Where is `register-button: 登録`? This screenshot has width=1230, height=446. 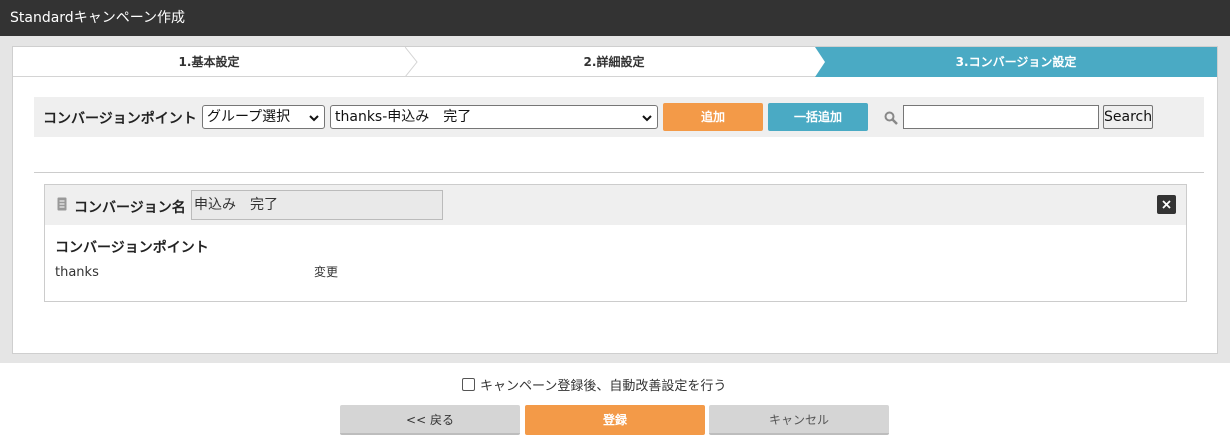
register-button: 登録 is located at coordinates (615, 420).